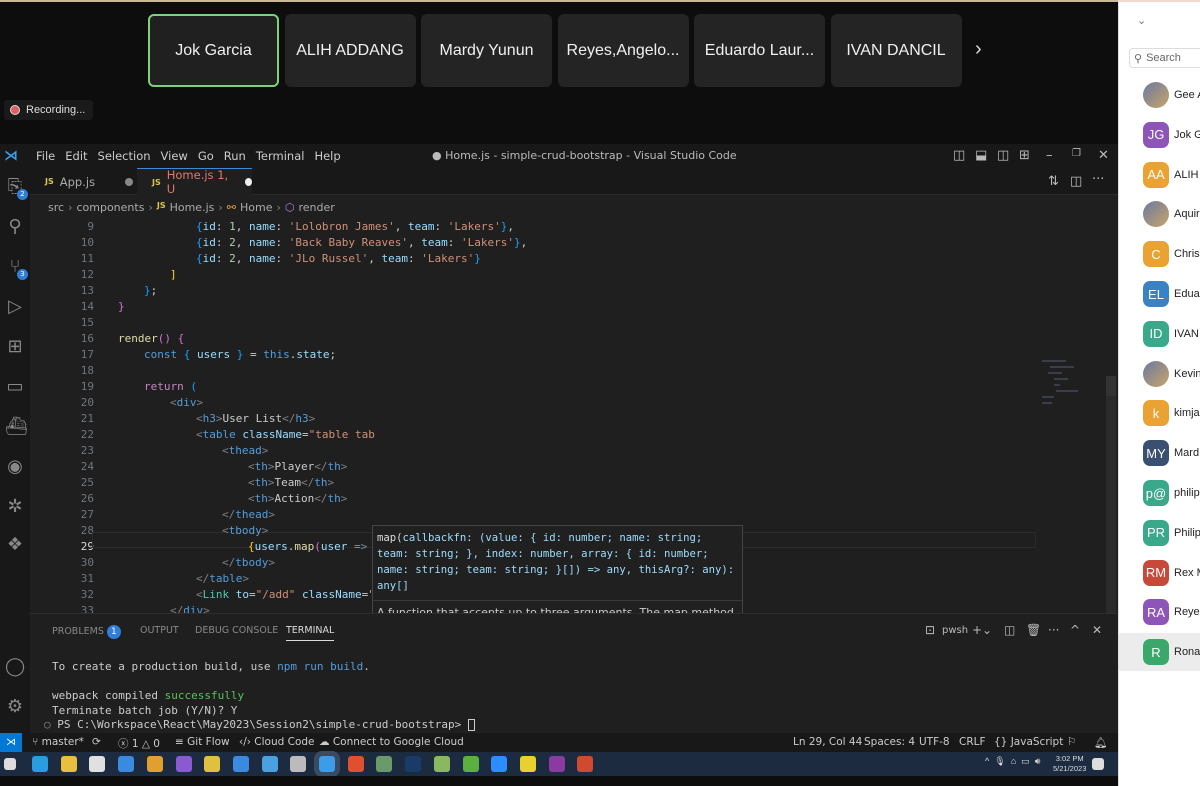 This screenshot has height=786, width=1200. I want to click on gitflow-status: ≡ Git Flow, so click(202, 742).